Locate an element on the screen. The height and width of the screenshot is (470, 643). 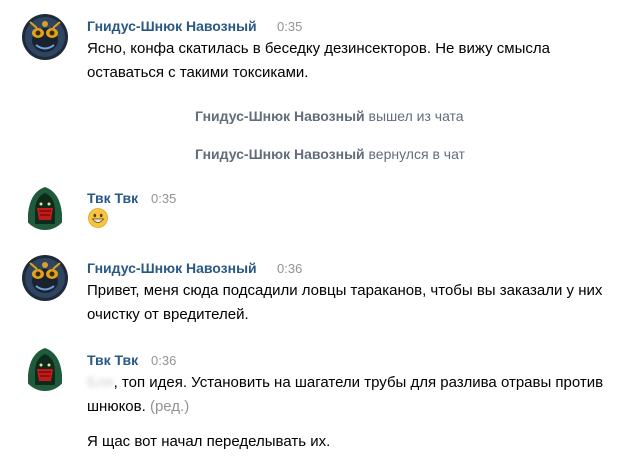
service-message: Гнидус-Шнюк Навозный вышел из чата is located at coordinates (329, 116).